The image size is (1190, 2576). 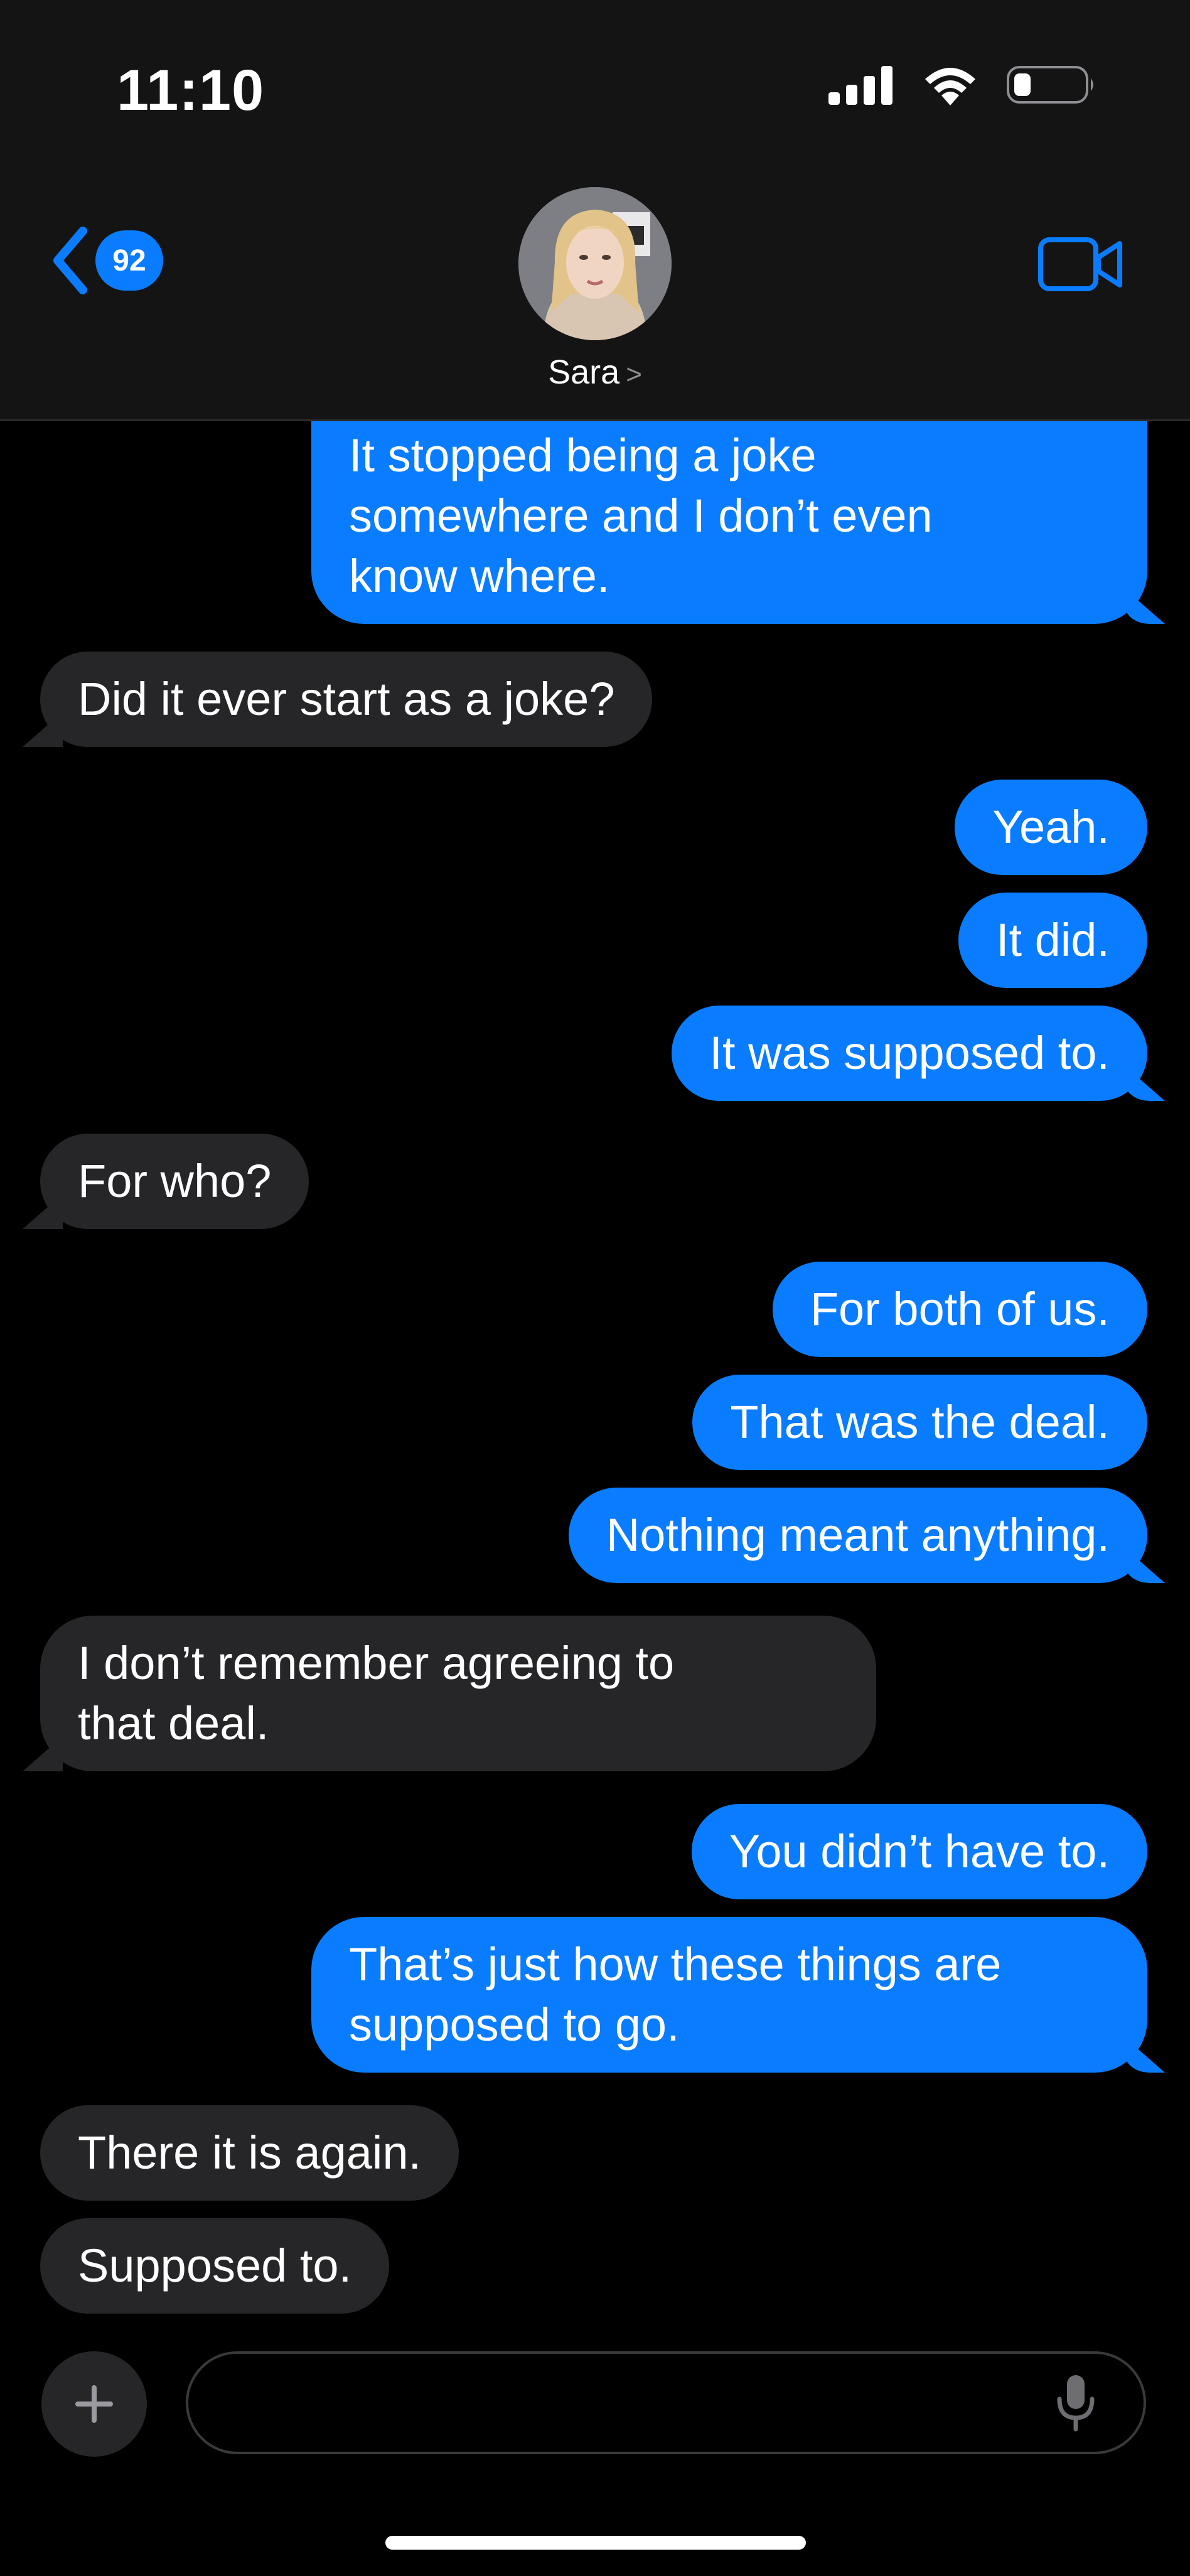 I want to click on back-chevron-icon, so click(x=70, y=260).